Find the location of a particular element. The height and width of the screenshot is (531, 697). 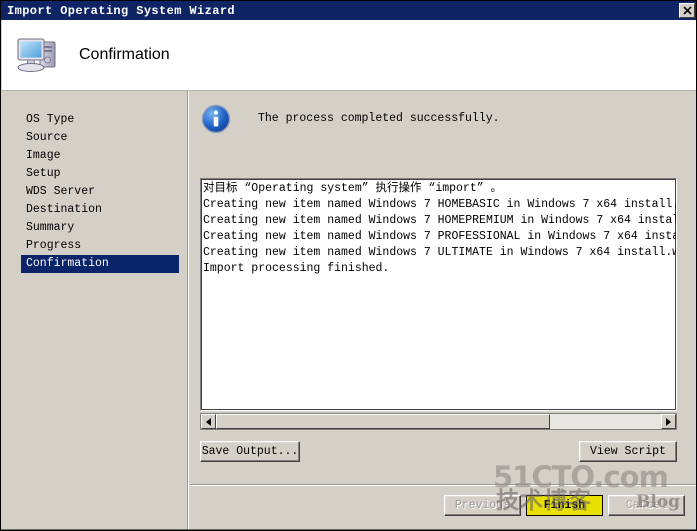

log-horizontal-scrollbar is located at coordinates (438, 421).